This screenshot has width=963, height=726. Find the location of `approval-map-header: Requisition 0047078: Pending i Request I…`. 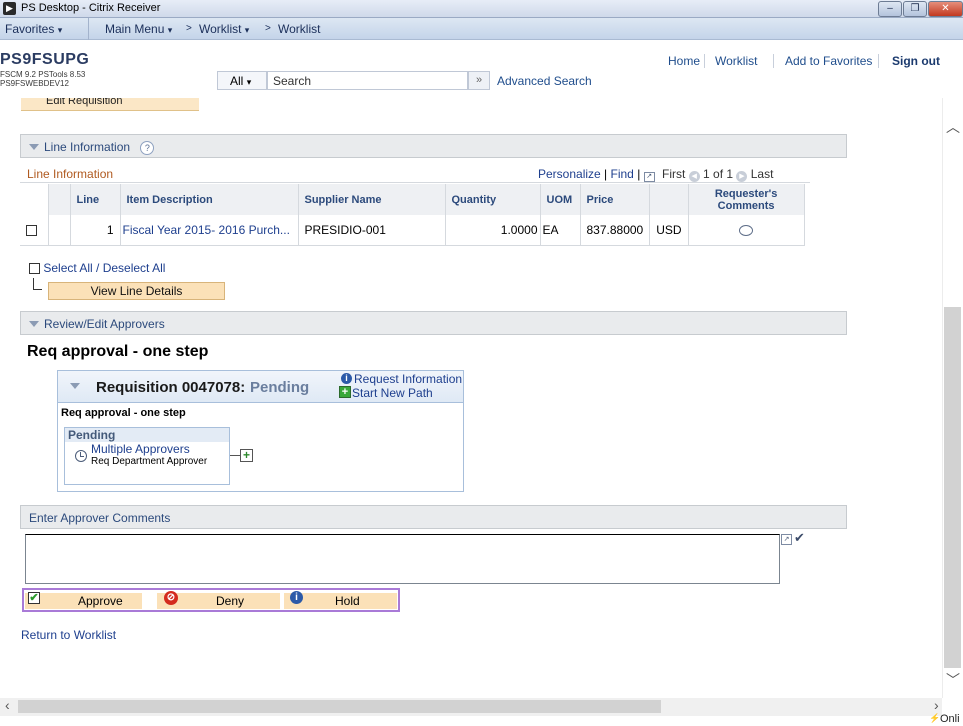

approval-map-header: Requisition 0047078: Pending i Request I… is located at coordinates (260, 387).